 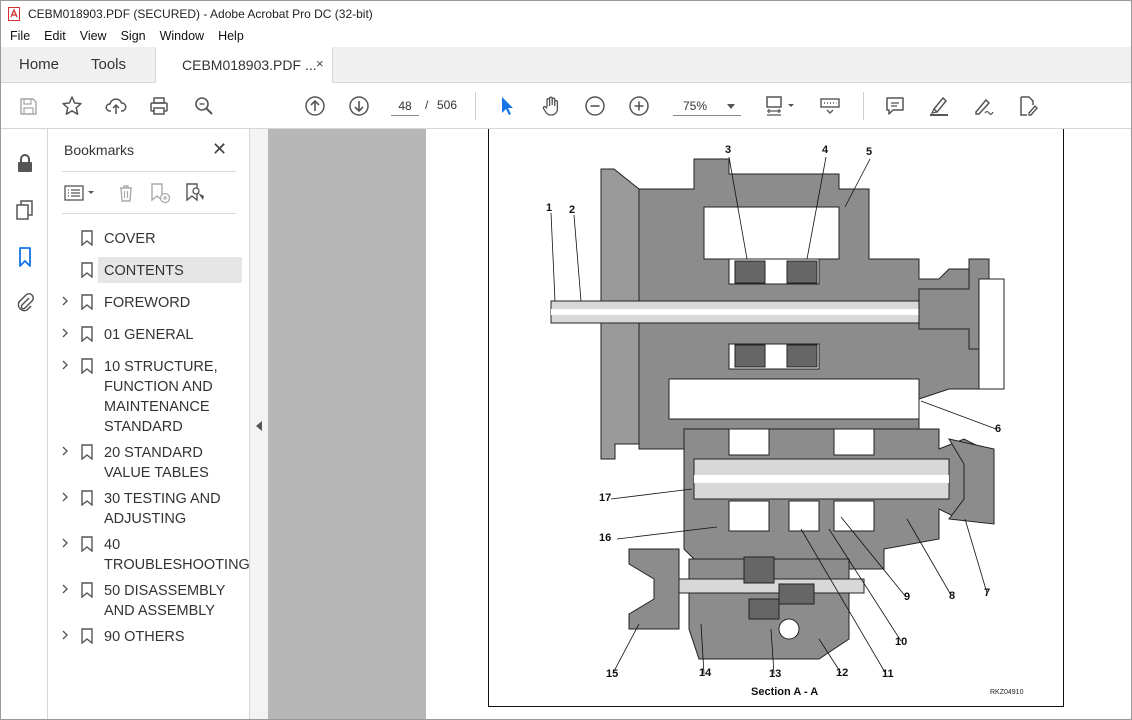 What do you see at coordinates (28, 106) in the screenshot?
I see `save-icon` at bounding box center [28, 106].